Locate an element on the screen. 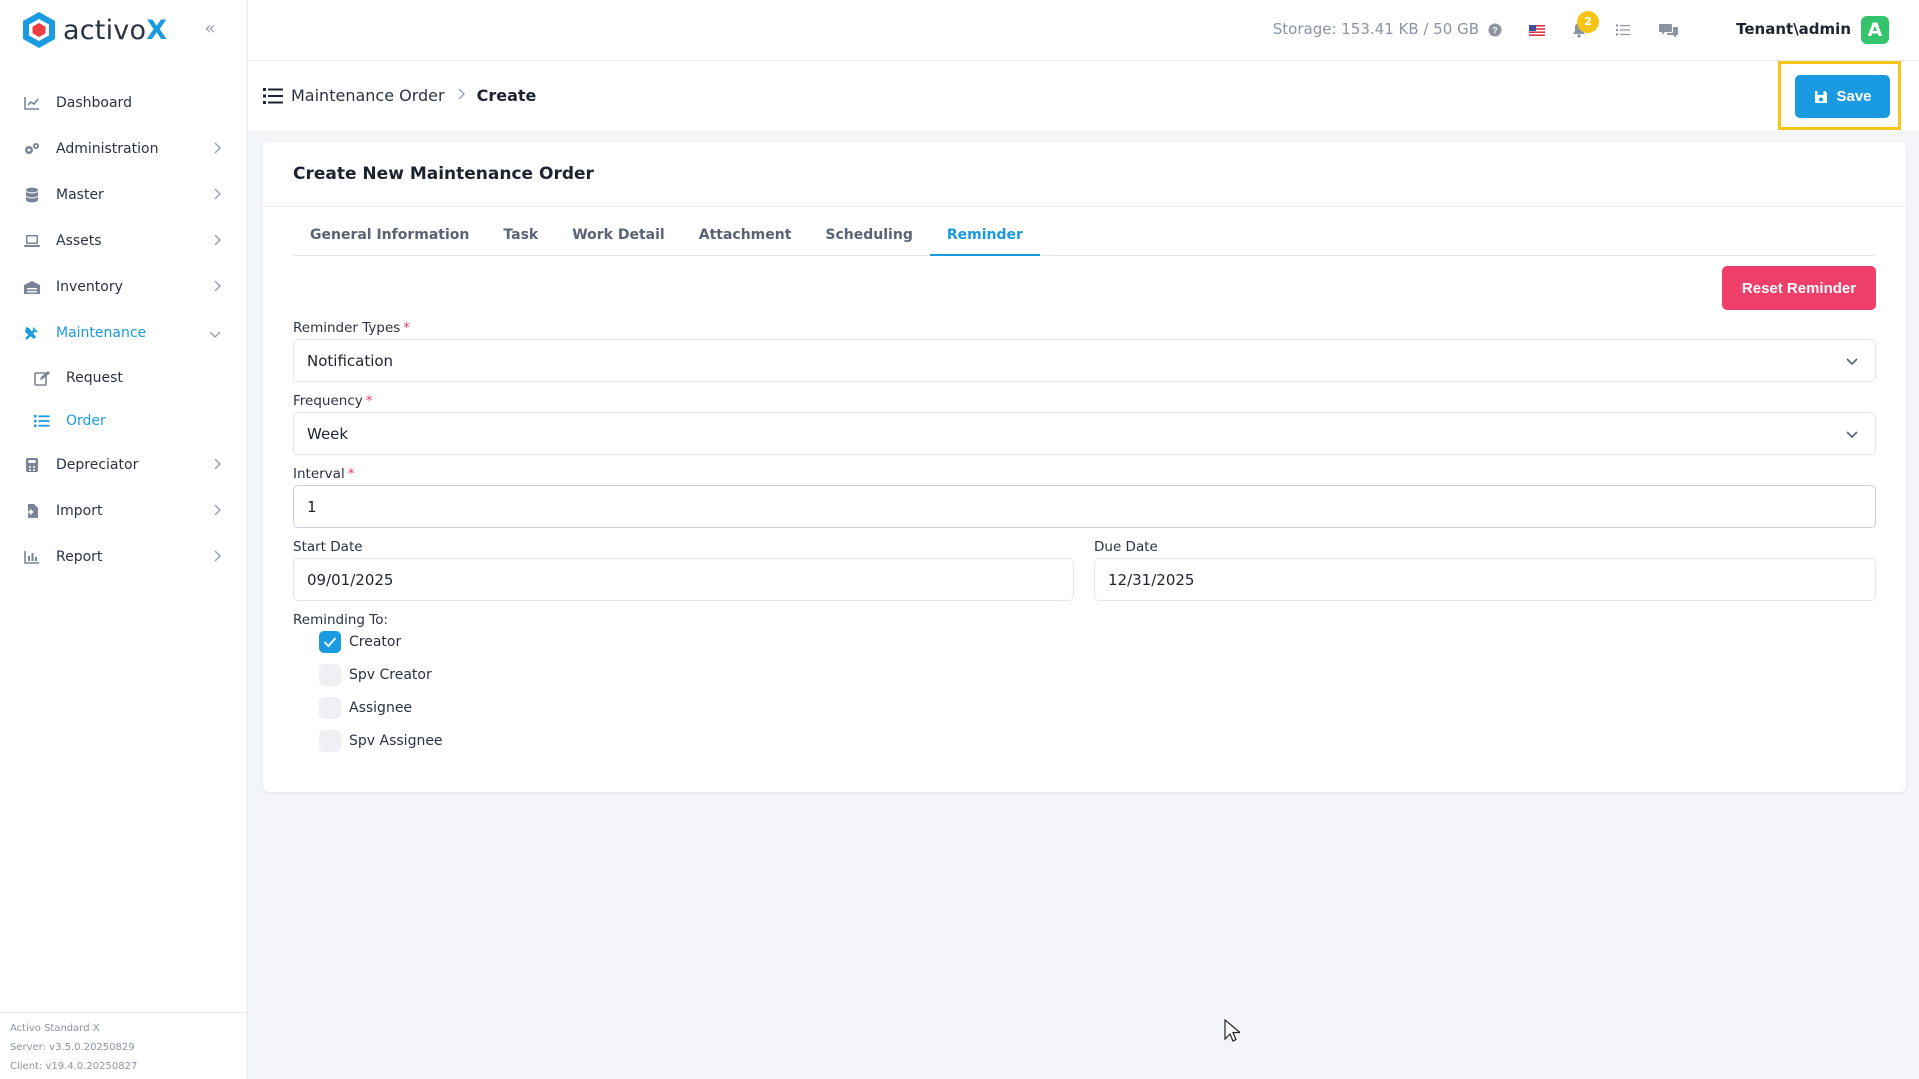 The height and width of the screenshot is (1079, 1919). user-name: Tenant\admin is located at coordinates (1793, 29).